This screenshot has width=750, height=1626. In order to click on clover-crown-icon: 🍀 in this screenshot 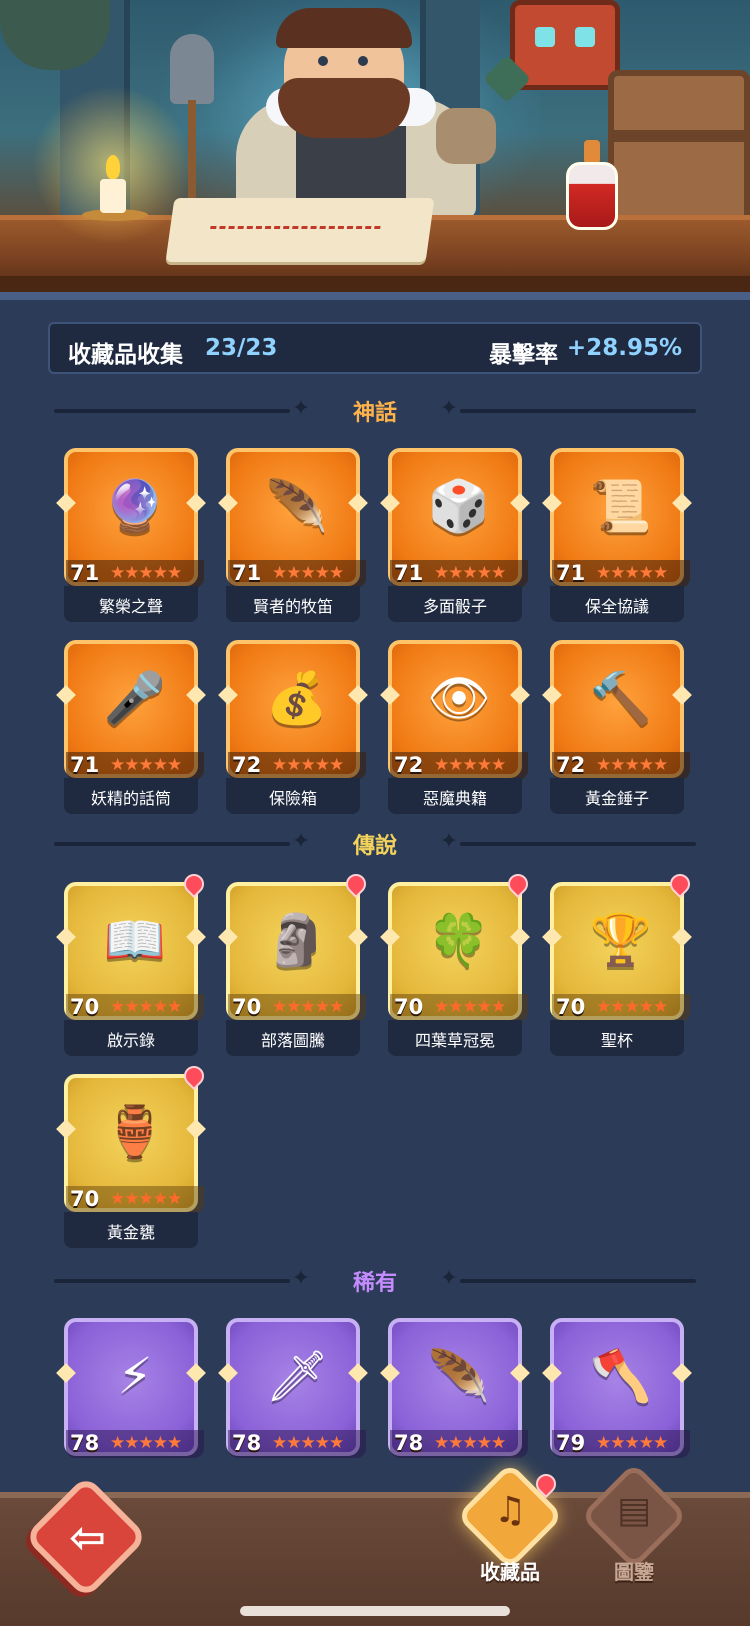, I will do `click(459, 939)`.